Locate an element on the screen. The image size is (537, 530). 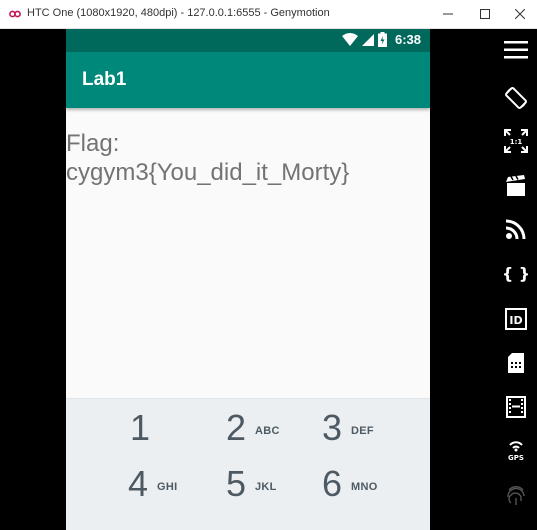
fingerprint-button is located at coordinates (516, 495).